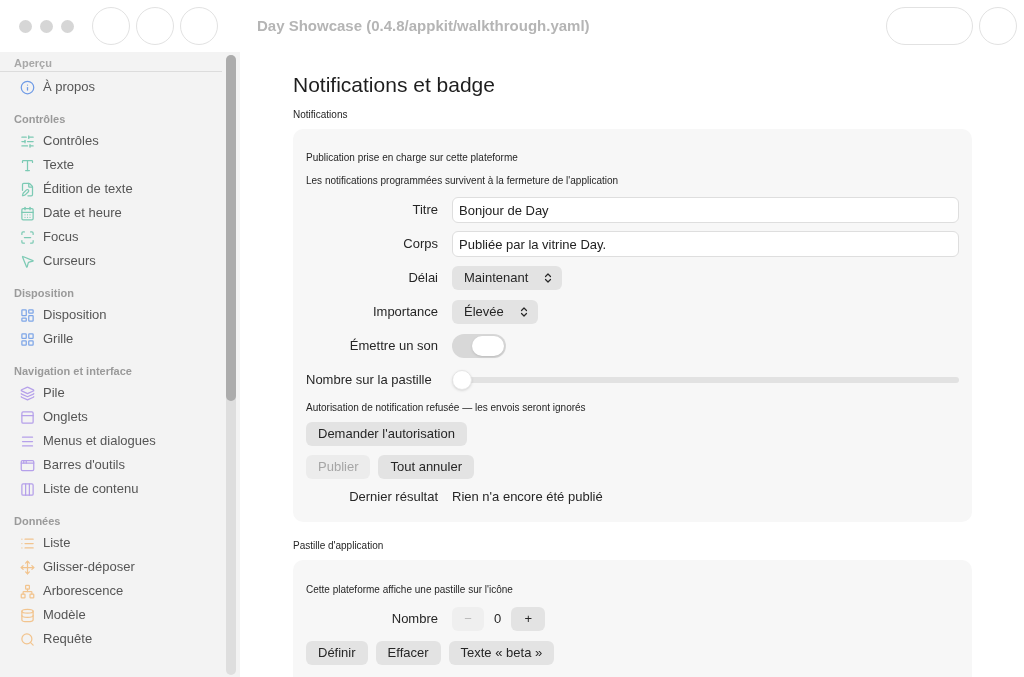 The width and height of the screenshot is (1024, 677). Describe the element at coordinates (495, 312) in the screenshot. I see `select-popup: Élevée` at that location.